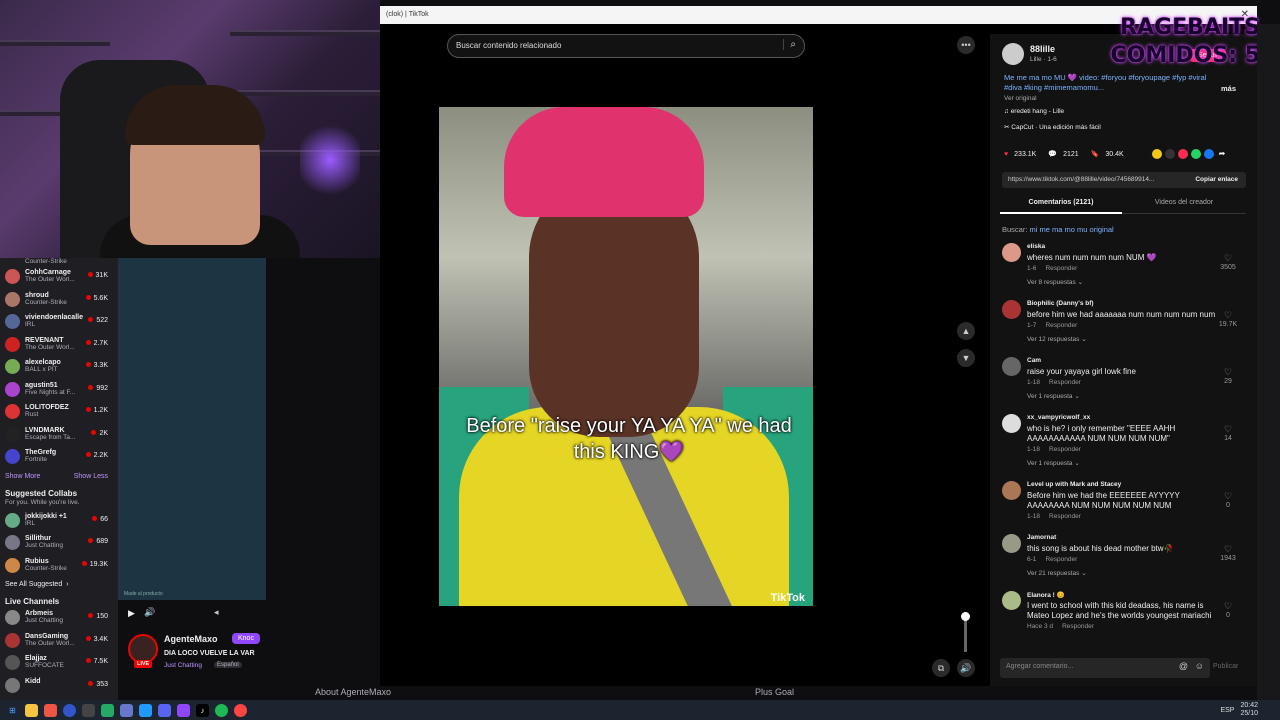  I want to click on followed-channel-item: TheGrefg Fortnite 2.2K, so click(59, 457).